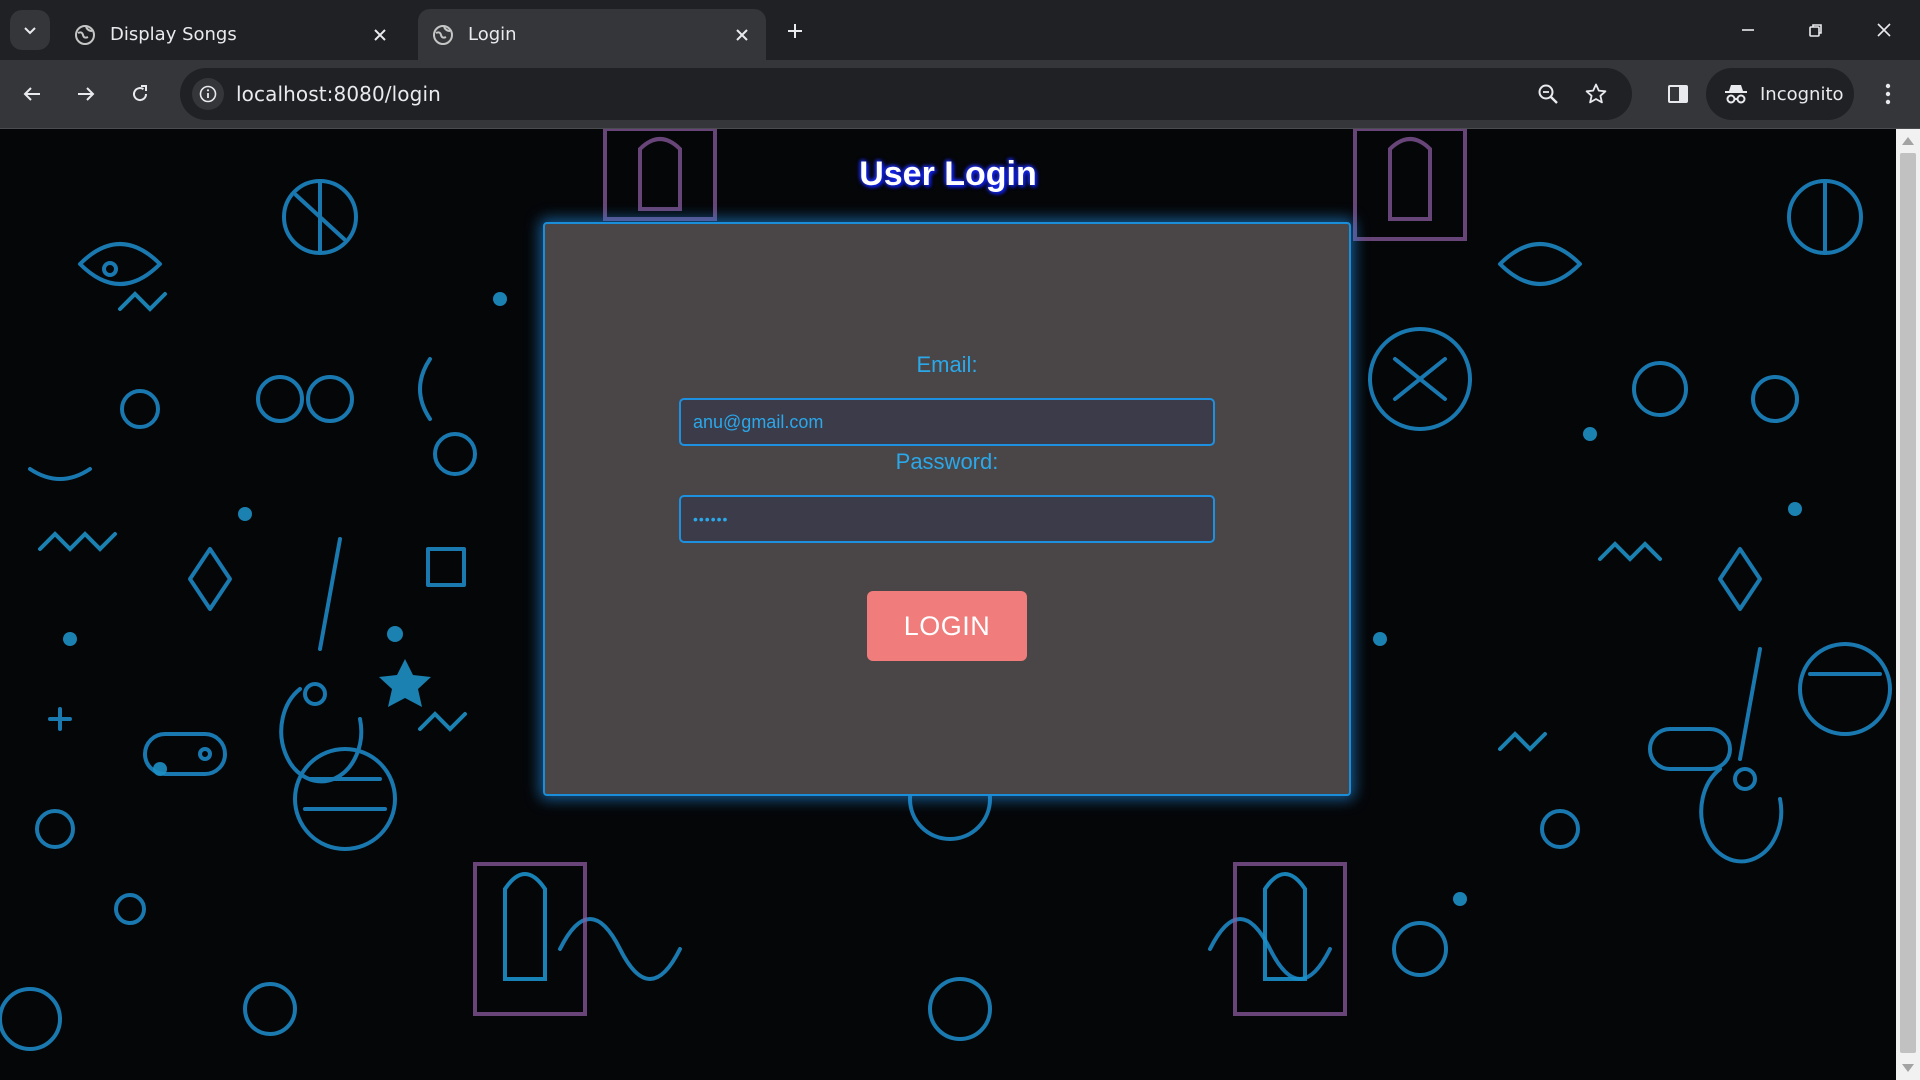 The width and height of the screenshot is (1920, 1080). I want to click on restore-button, so click(1816, 30).